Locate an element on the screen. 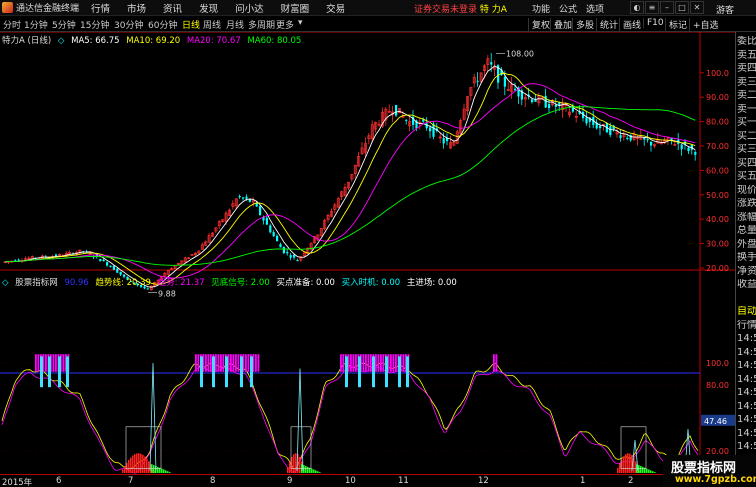 The width and height of the screenshot is (756, 487). minimize-icon: – is located at coordinates (667, 7).